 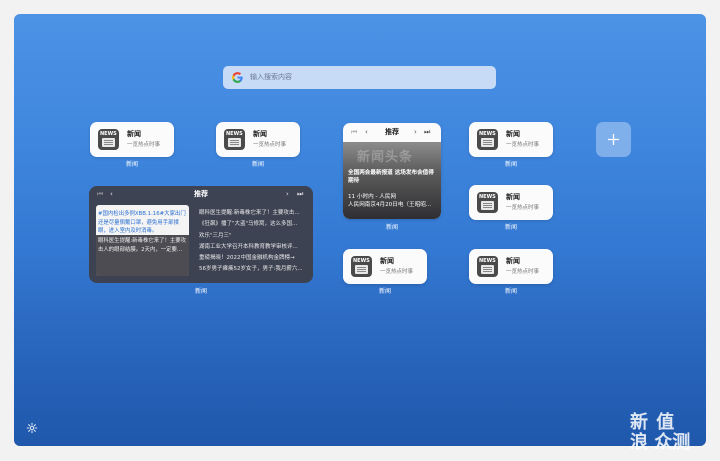 What do you see at coordinates (385, 266) in the screenshot?
I see `news-widget-5: NEWS 新闻 一览热点时事` at bounding box center [385, 266].